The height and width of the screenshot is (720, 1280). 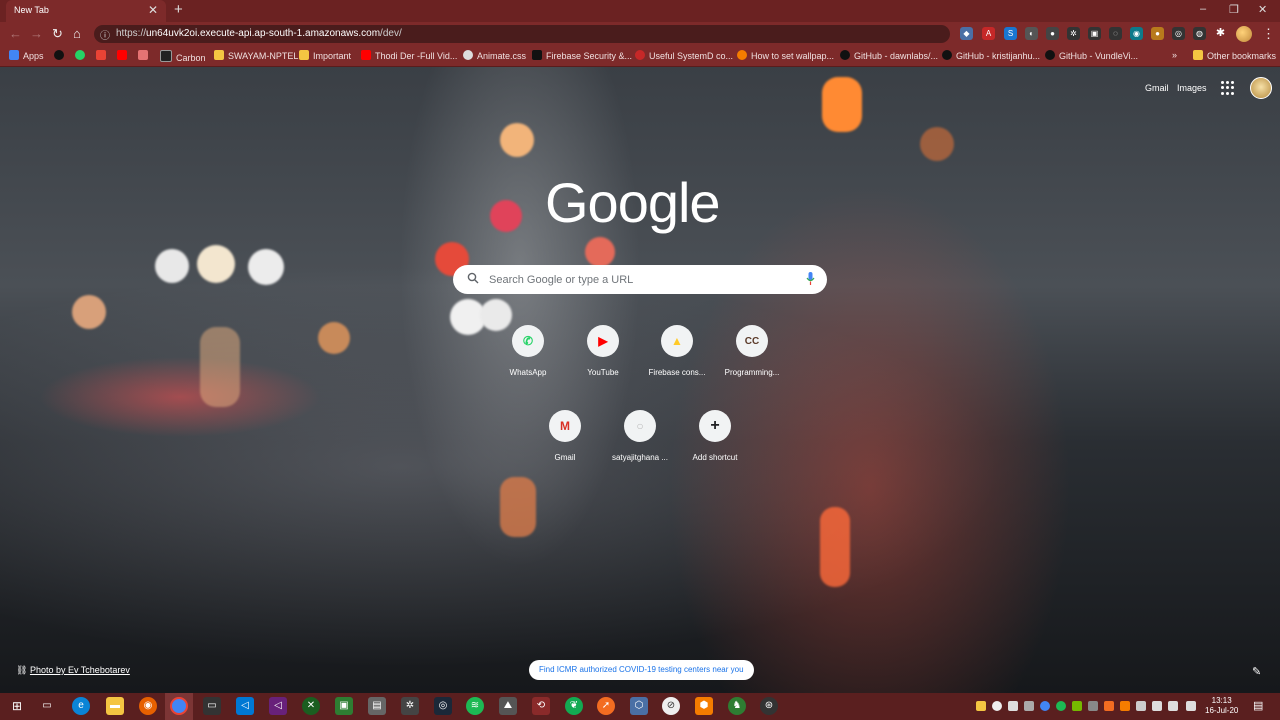 I want to click on extension-icon: ◌, so click(x=1115, y=33).